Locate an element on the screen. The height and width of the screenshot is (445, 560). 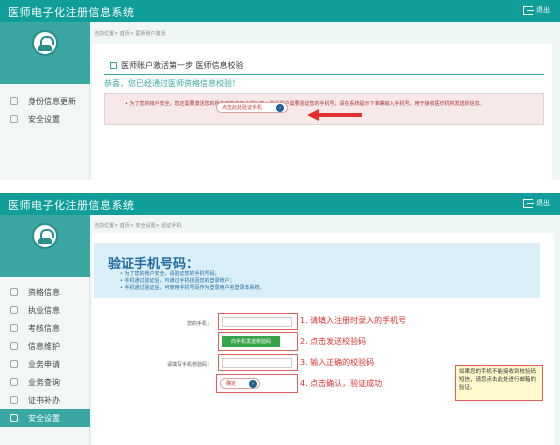
sidebar-item-label: 业务申请 is located at coordinates (44, 364).